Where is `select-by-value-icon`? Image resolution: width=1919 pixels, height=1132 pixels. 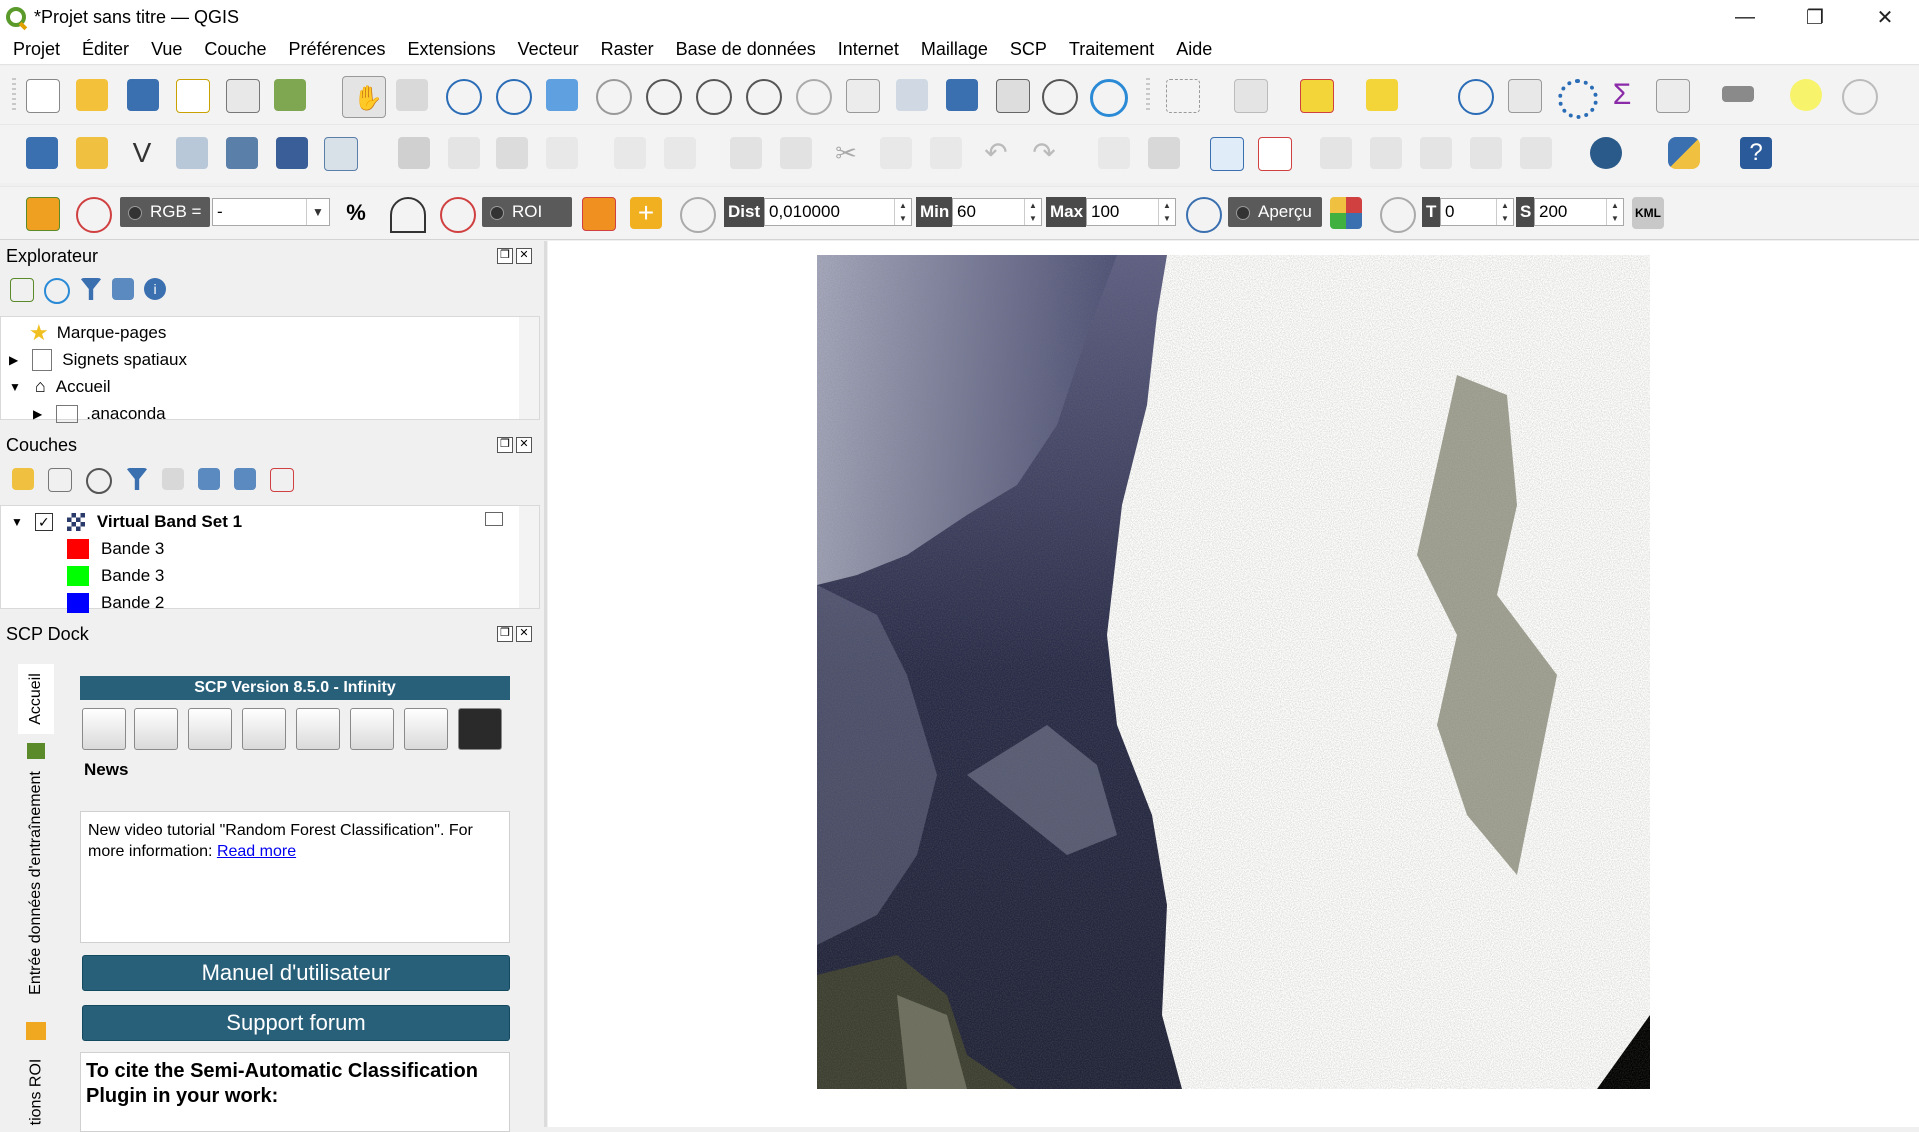 select-by-value-icon is located at coordinates (1251, 96).